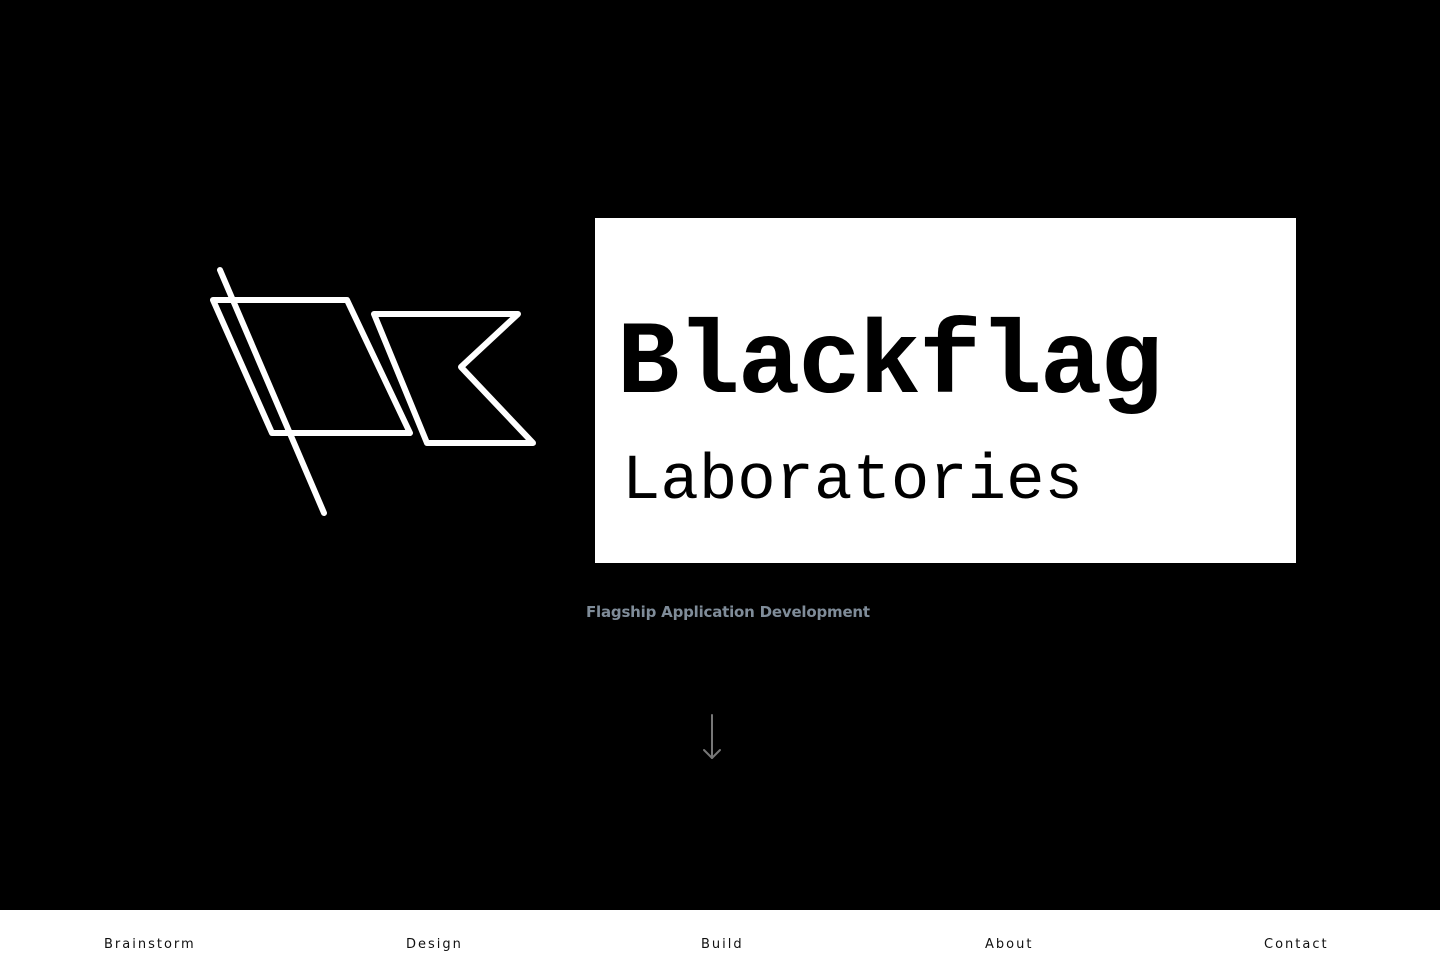  I want to click on nav-item-contact: Contact, so click(1296, 944).